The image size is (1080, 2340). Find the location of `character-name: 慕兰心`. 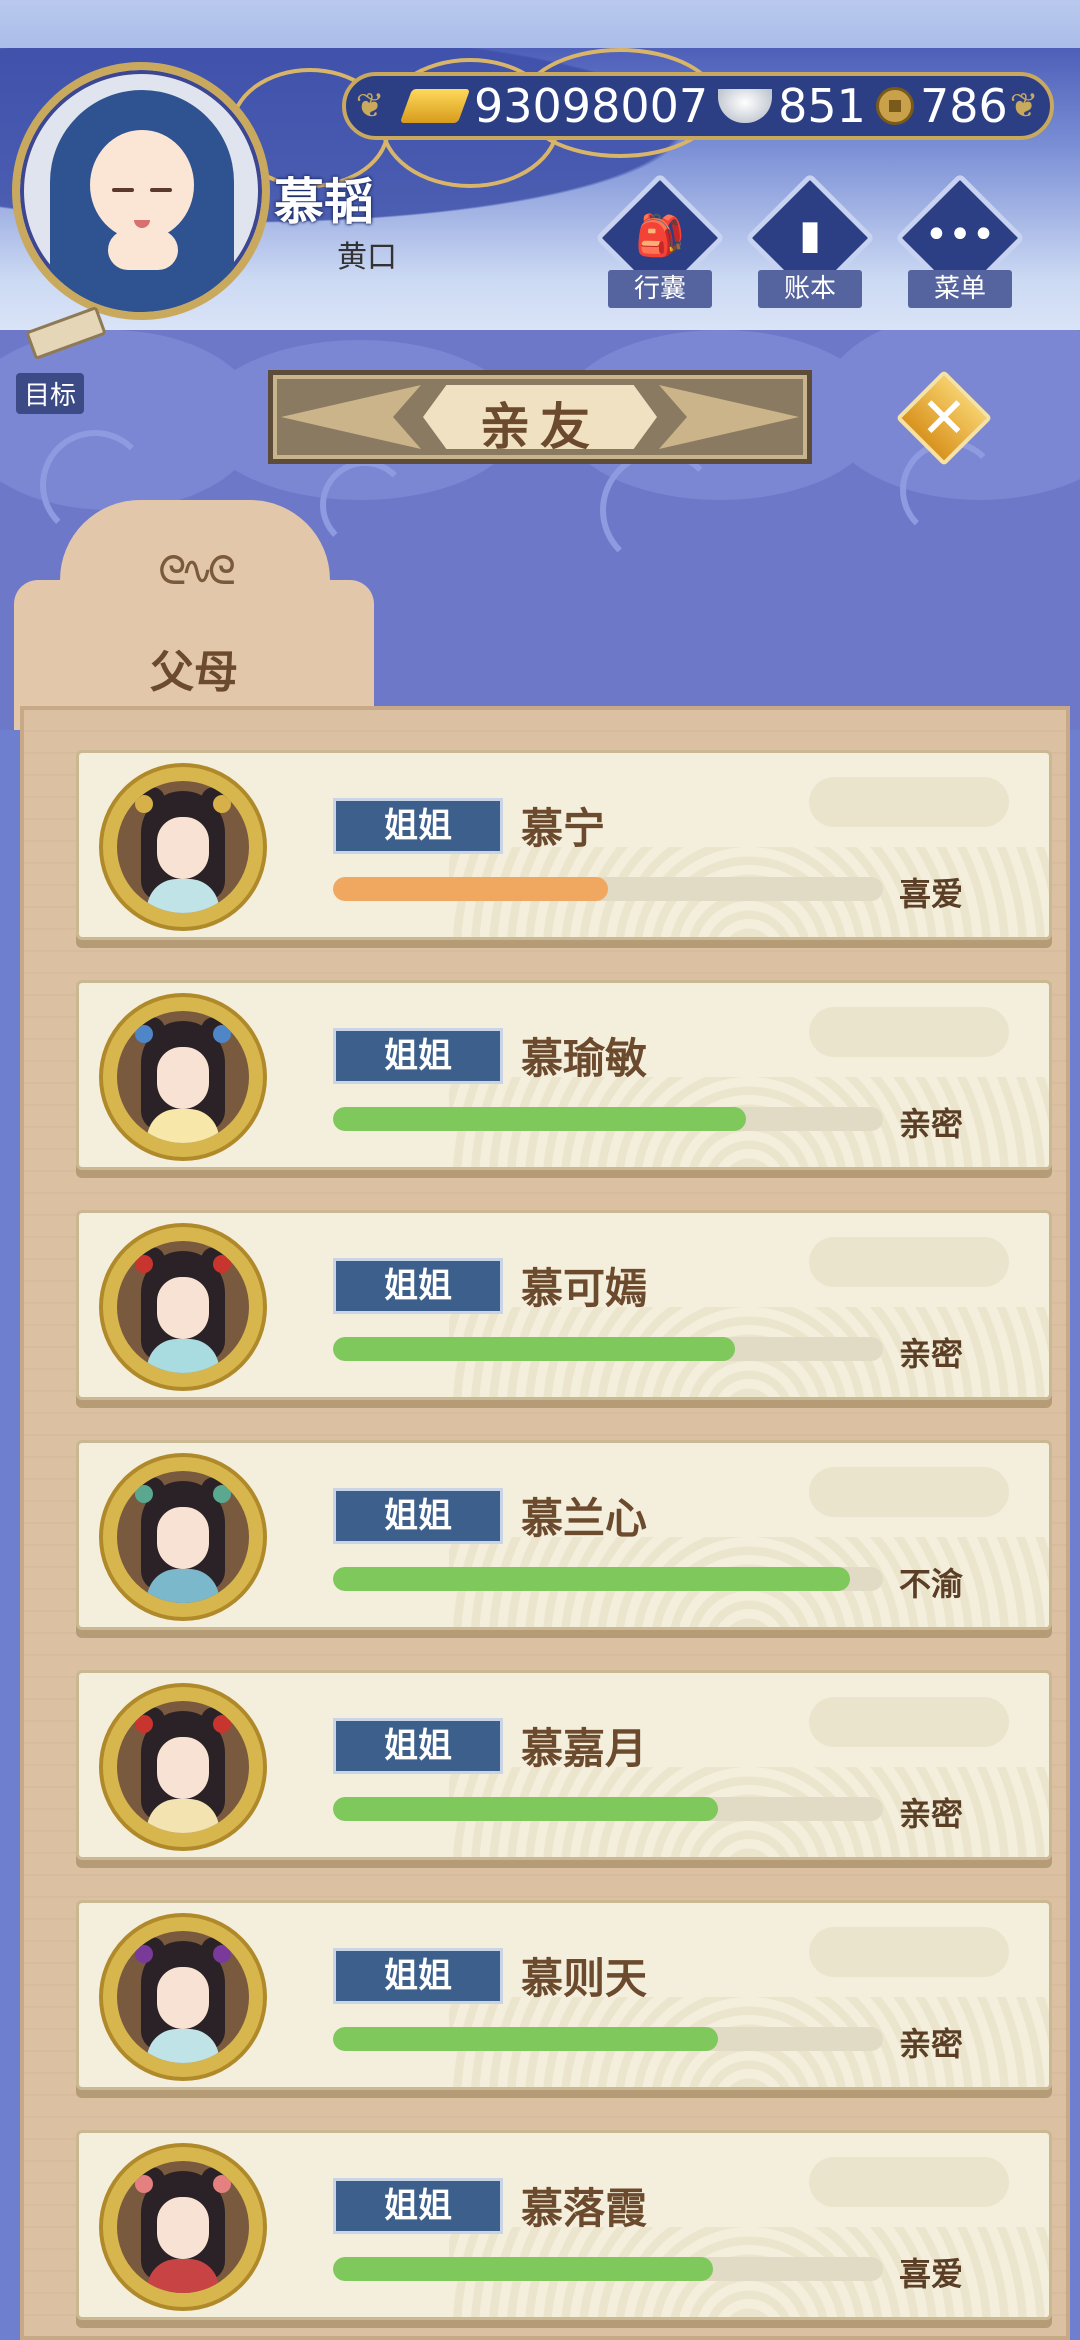

character-name: 慕兰心 is located at coordinates (584, 1518).